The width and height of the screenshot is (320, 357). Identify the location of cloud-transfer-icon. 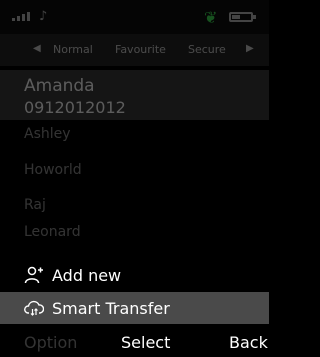
(34, 308).